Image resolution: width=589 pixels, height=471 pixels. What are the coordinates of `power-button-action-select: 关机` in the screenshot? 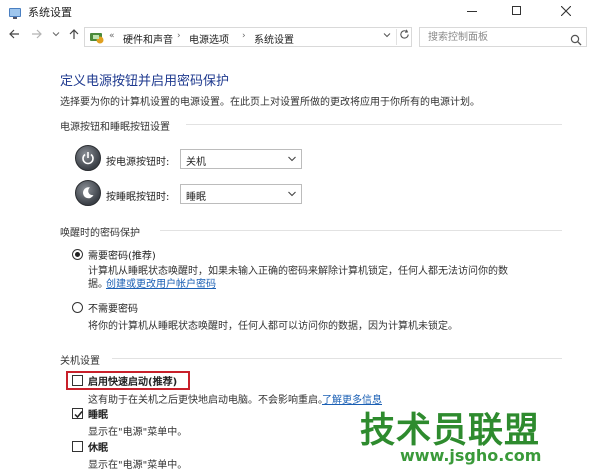 It's located at (241, 159).